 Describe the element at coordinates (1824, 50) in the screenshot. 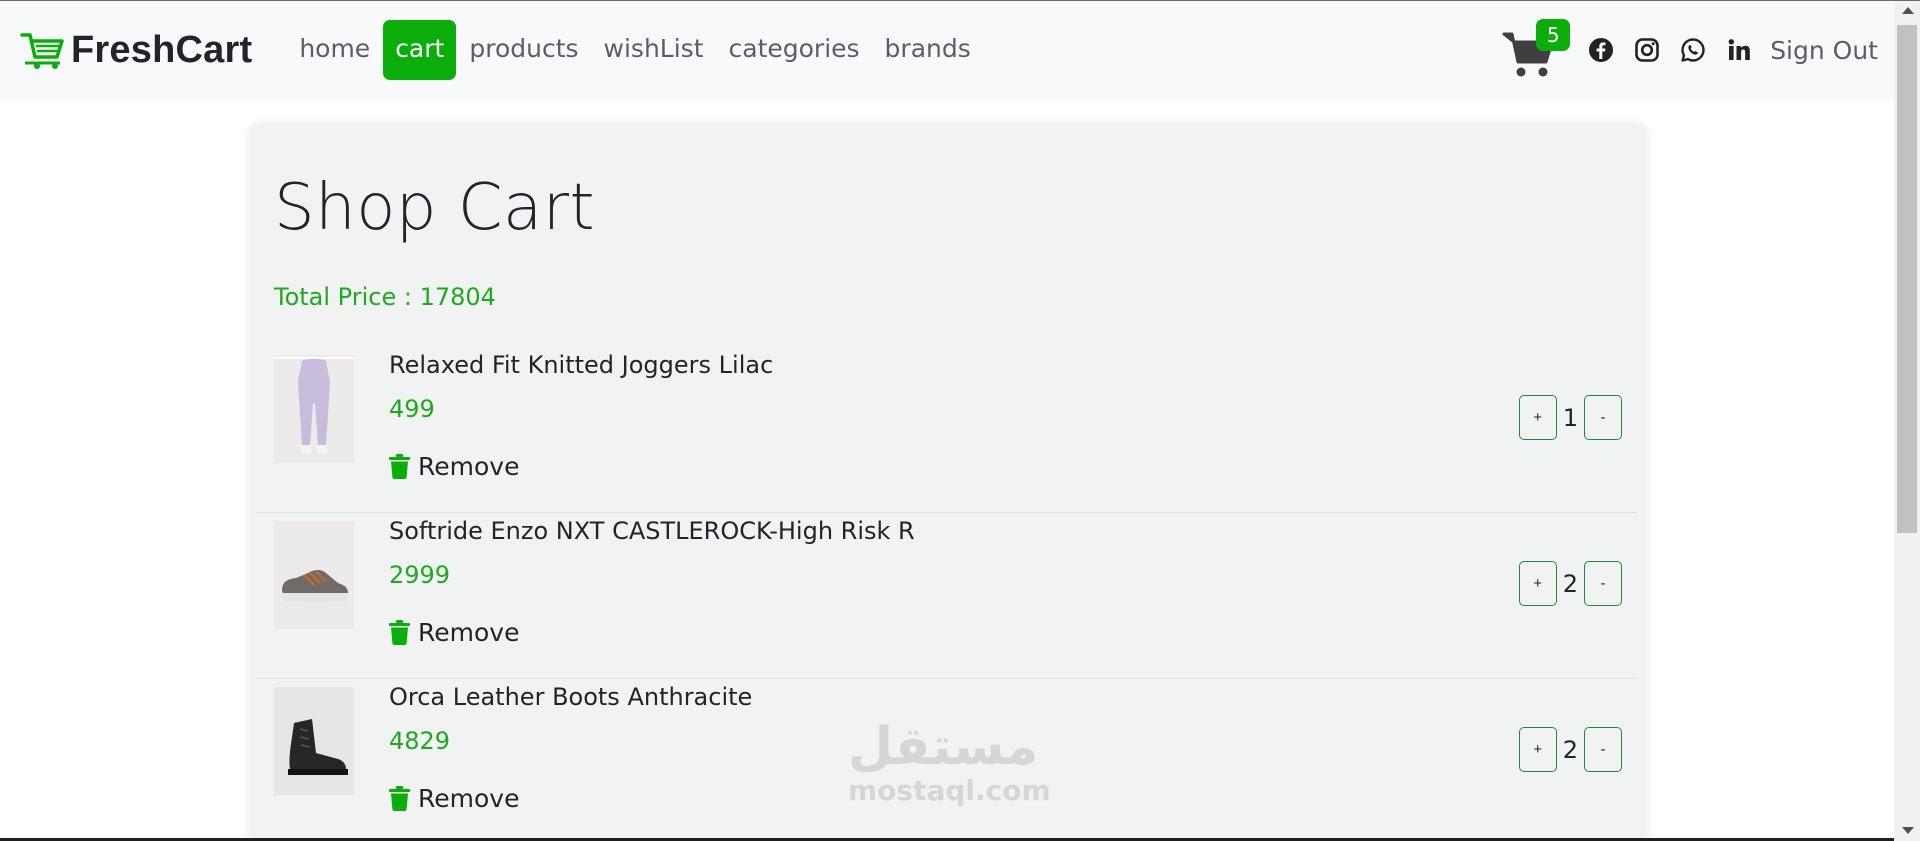

I see `sign-out-link: Sign Out` at that location.